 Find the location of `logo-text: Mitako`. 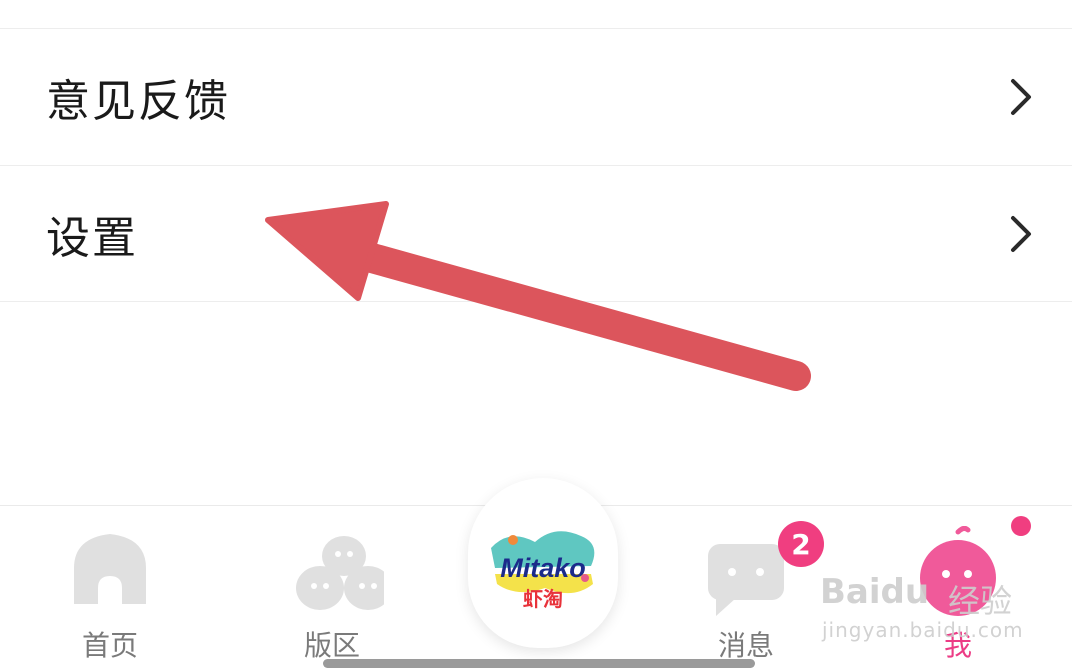

logo-text: Mitako is located at coordinates (543, 568).